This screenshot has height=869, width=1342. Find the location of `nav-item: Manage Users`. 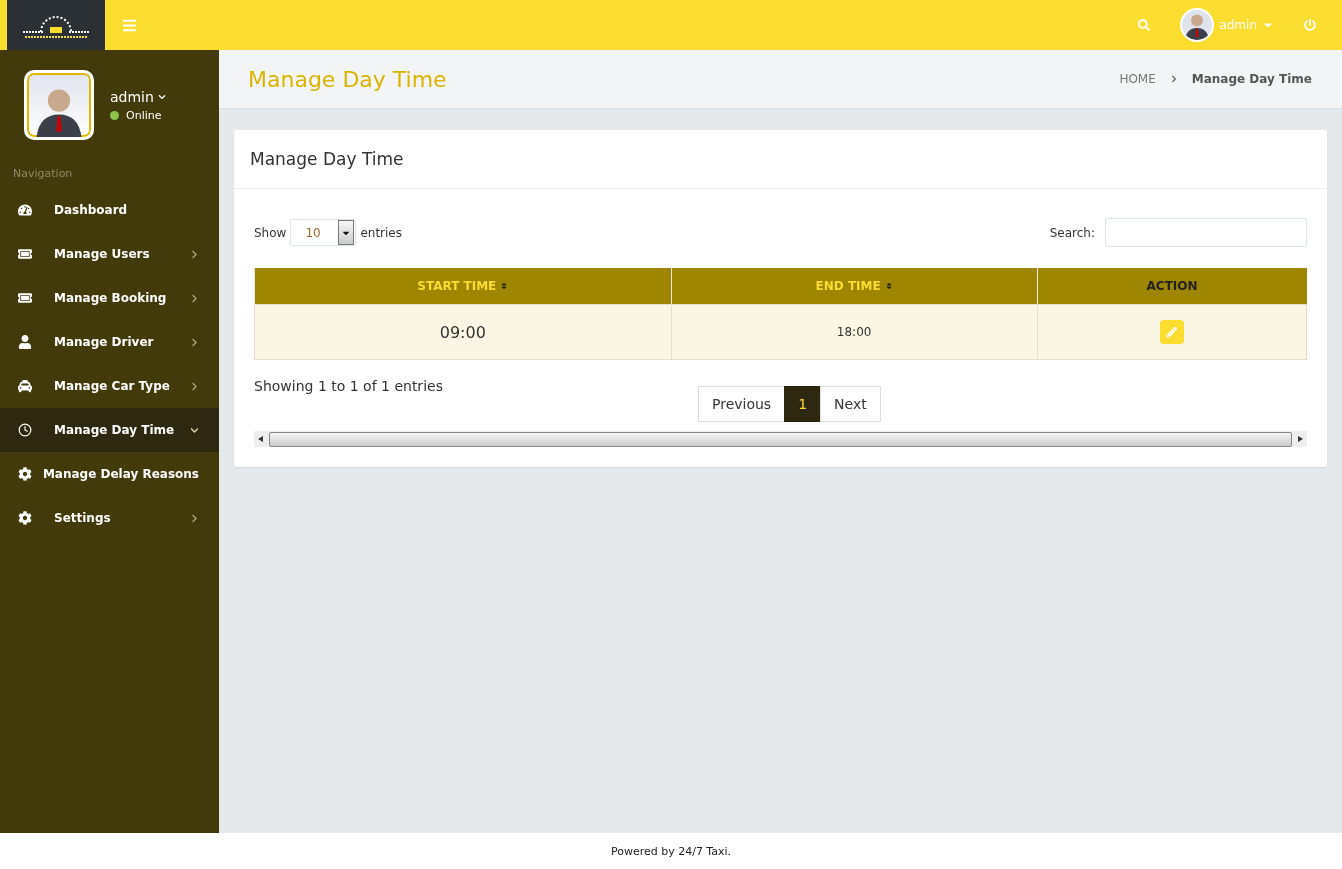

nav-item: Manage Users is located at coordinates (109, 254).